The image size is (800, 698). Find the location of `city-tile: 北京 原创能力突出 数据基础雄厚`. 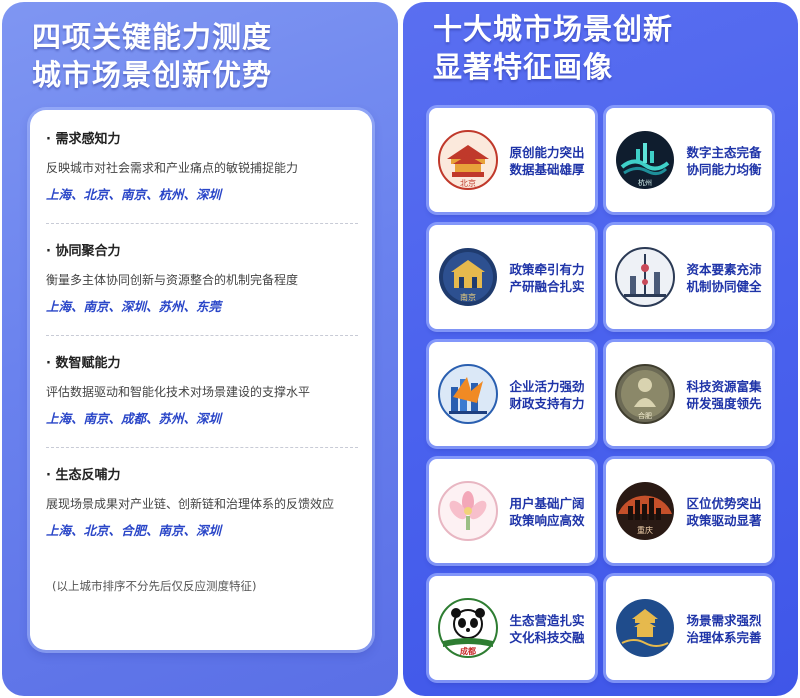

city-tile: 北京 原创能力突出 数据基础雄厚 is located at coordinates (512, 160).